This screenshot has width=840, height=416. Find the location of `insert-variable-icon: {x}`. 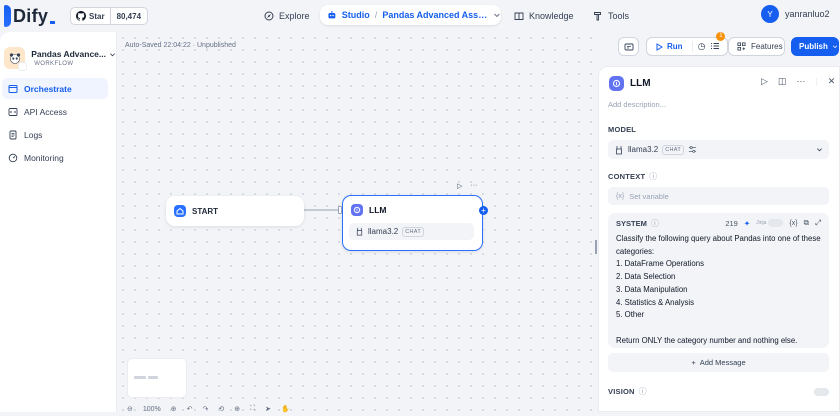

insert-variable-icon: {x} is located at coordinates (793, 223).